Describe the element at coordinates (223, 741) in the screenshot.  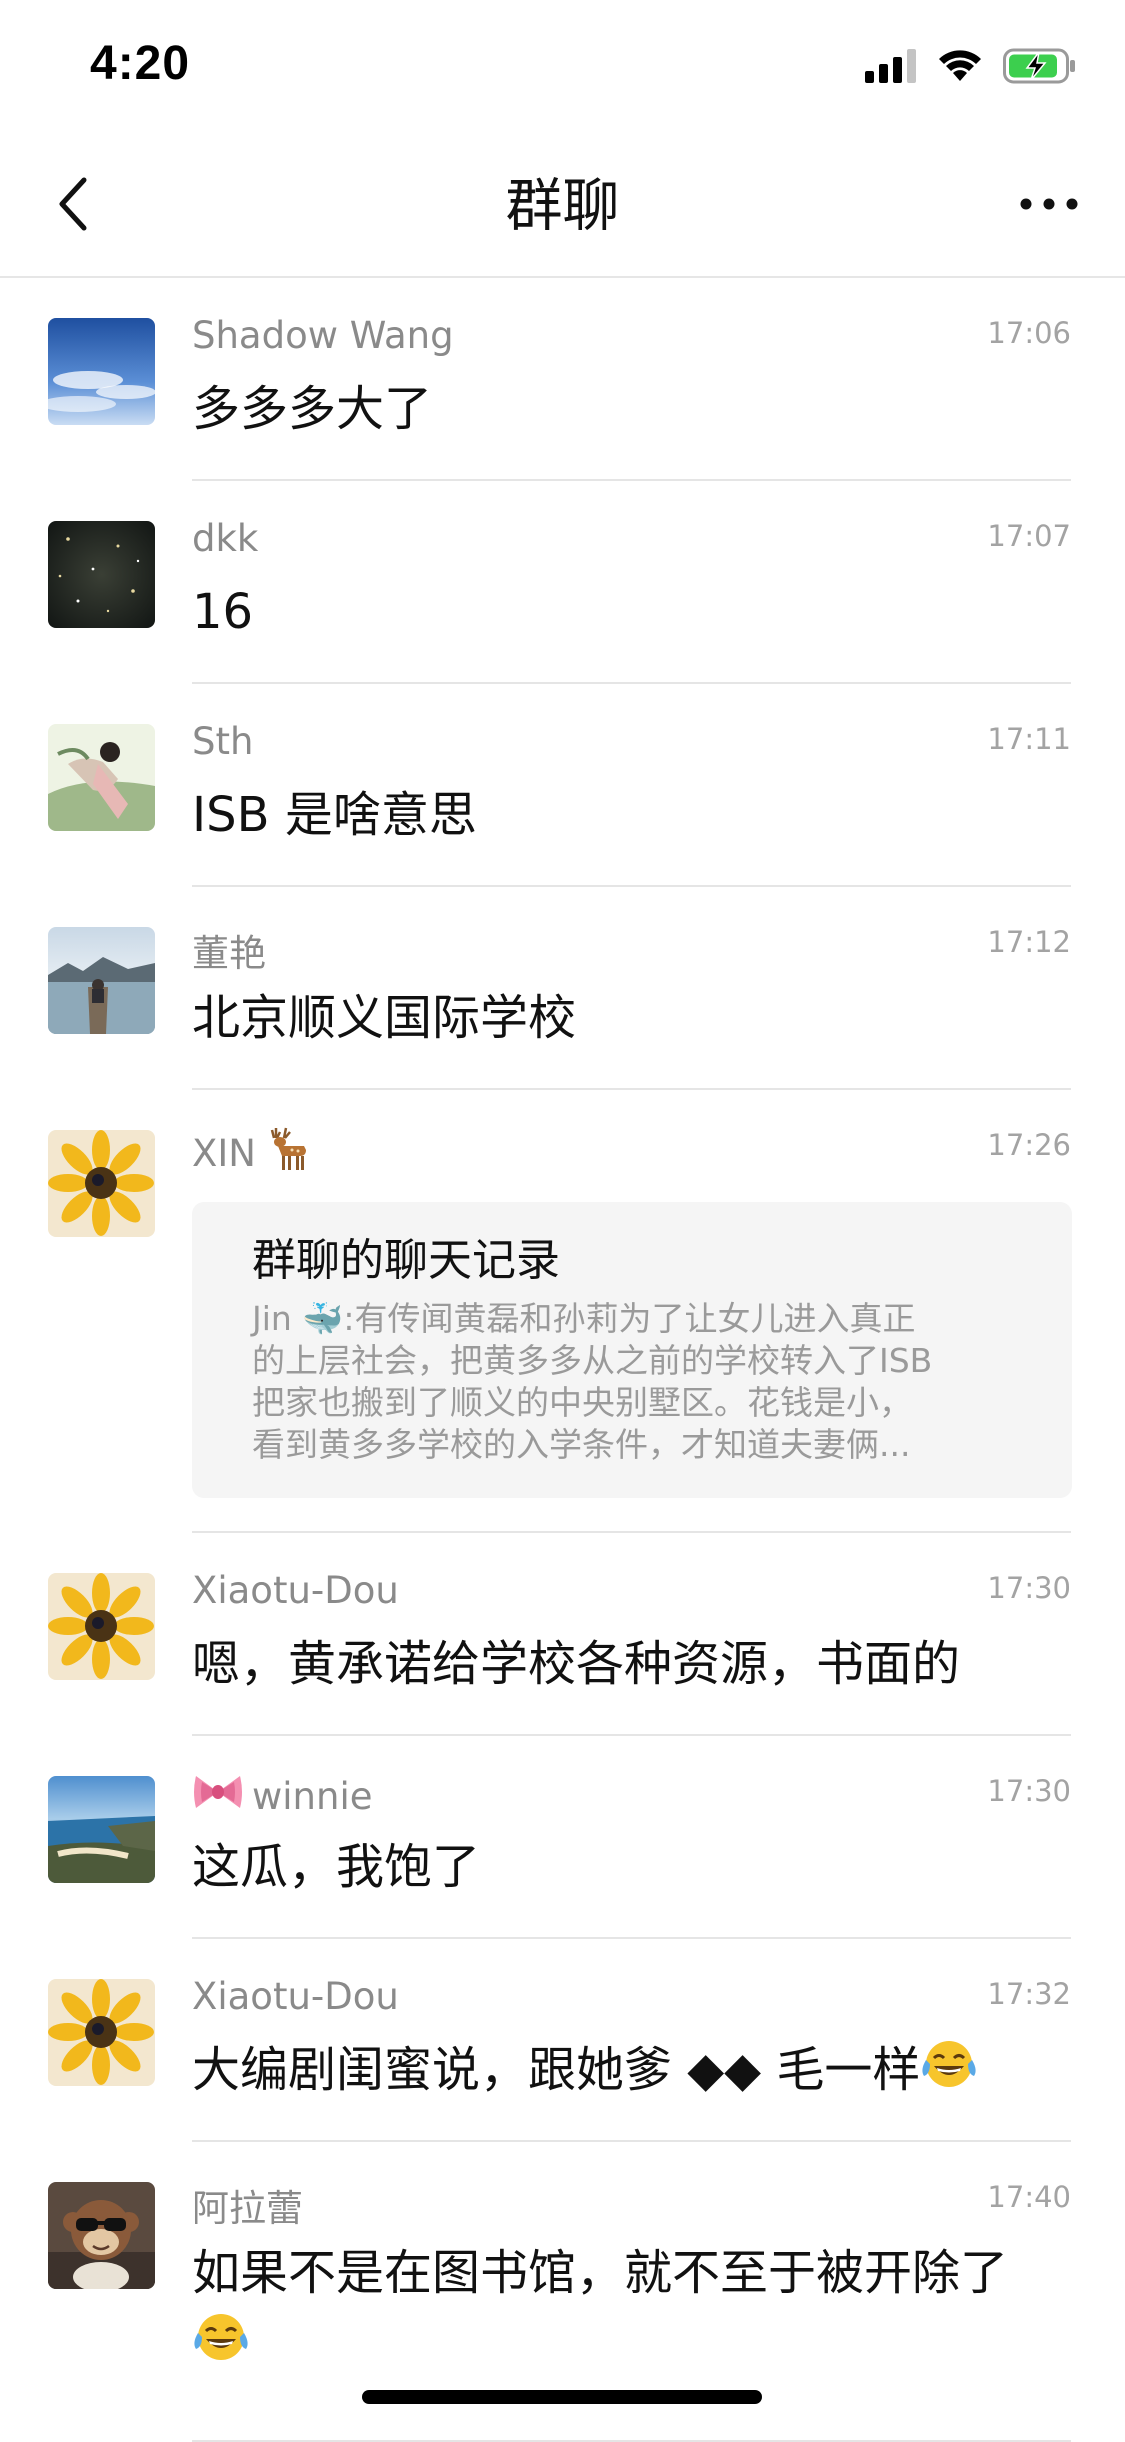
I see `sender-name: Sth` at that location.